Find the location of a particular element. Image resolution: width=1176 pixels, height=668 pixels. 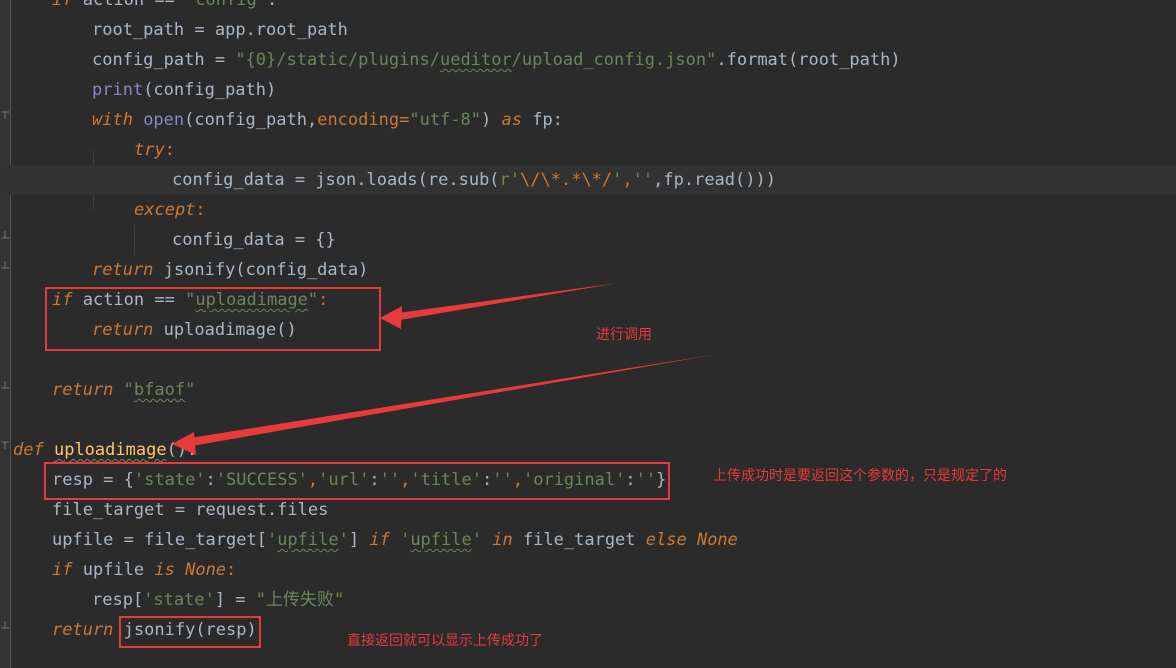

annotation-note: 上传成功时是要返回这个参数的，只是规定了的 is located at coordinates (860, 476).